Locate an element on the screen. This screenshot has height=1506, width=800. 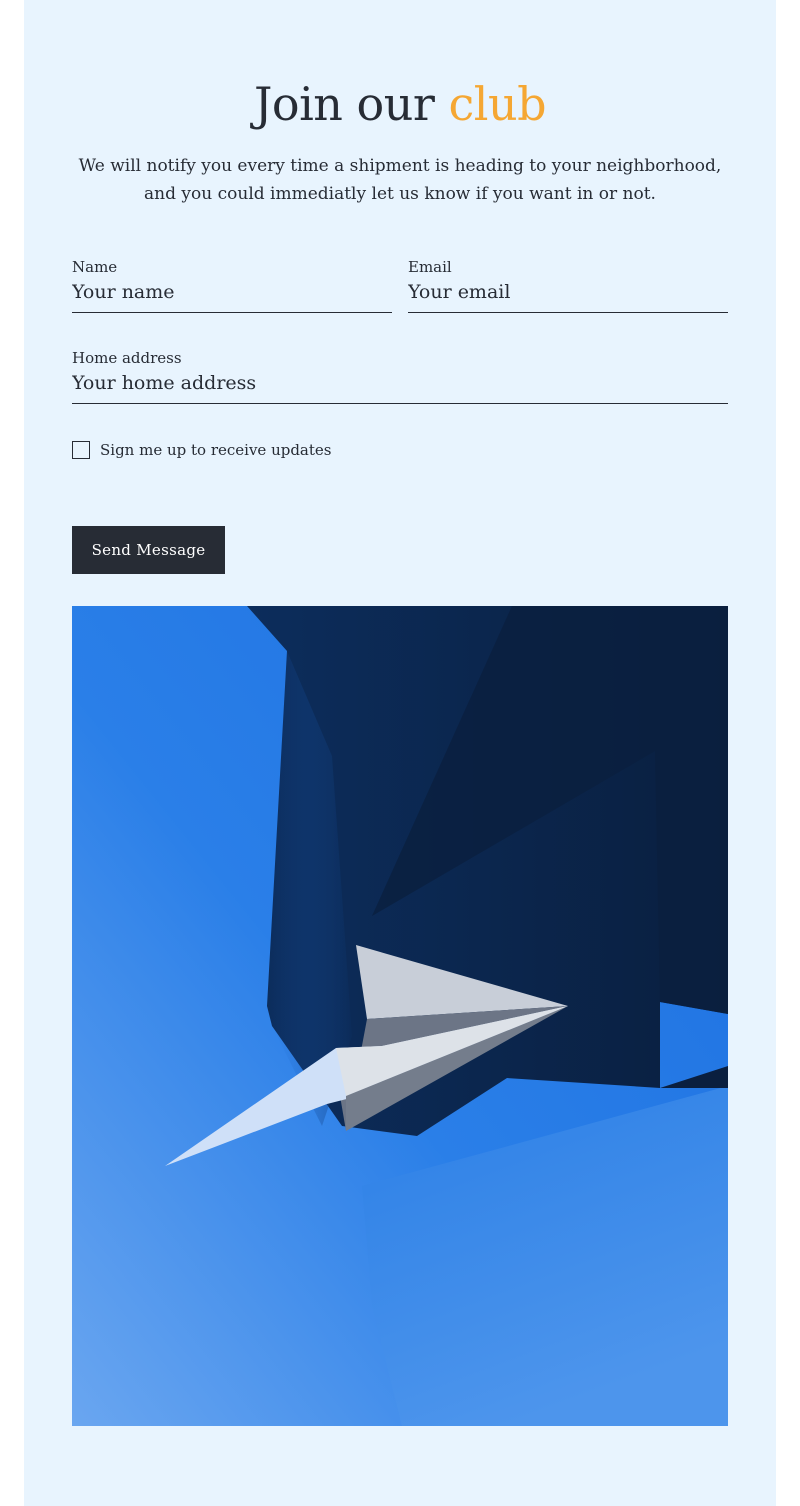
title-accent: club is located at coordinates (497, 104).